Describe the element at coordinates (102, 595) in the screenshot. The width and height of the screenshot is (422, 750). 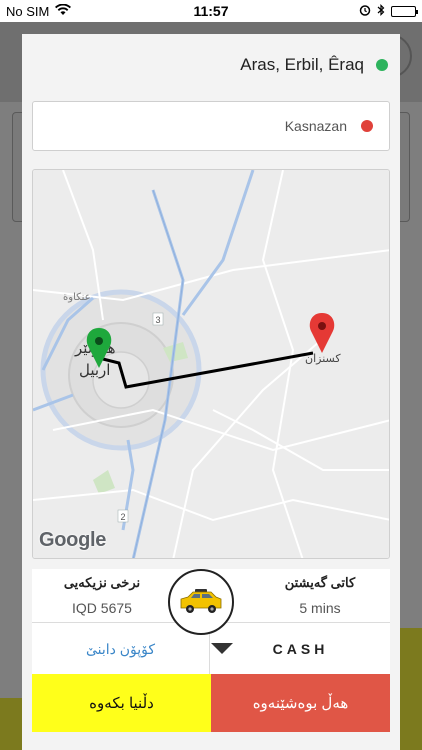
I see `price-column: نرخی نزیکەیی IQD 5675` at that location.